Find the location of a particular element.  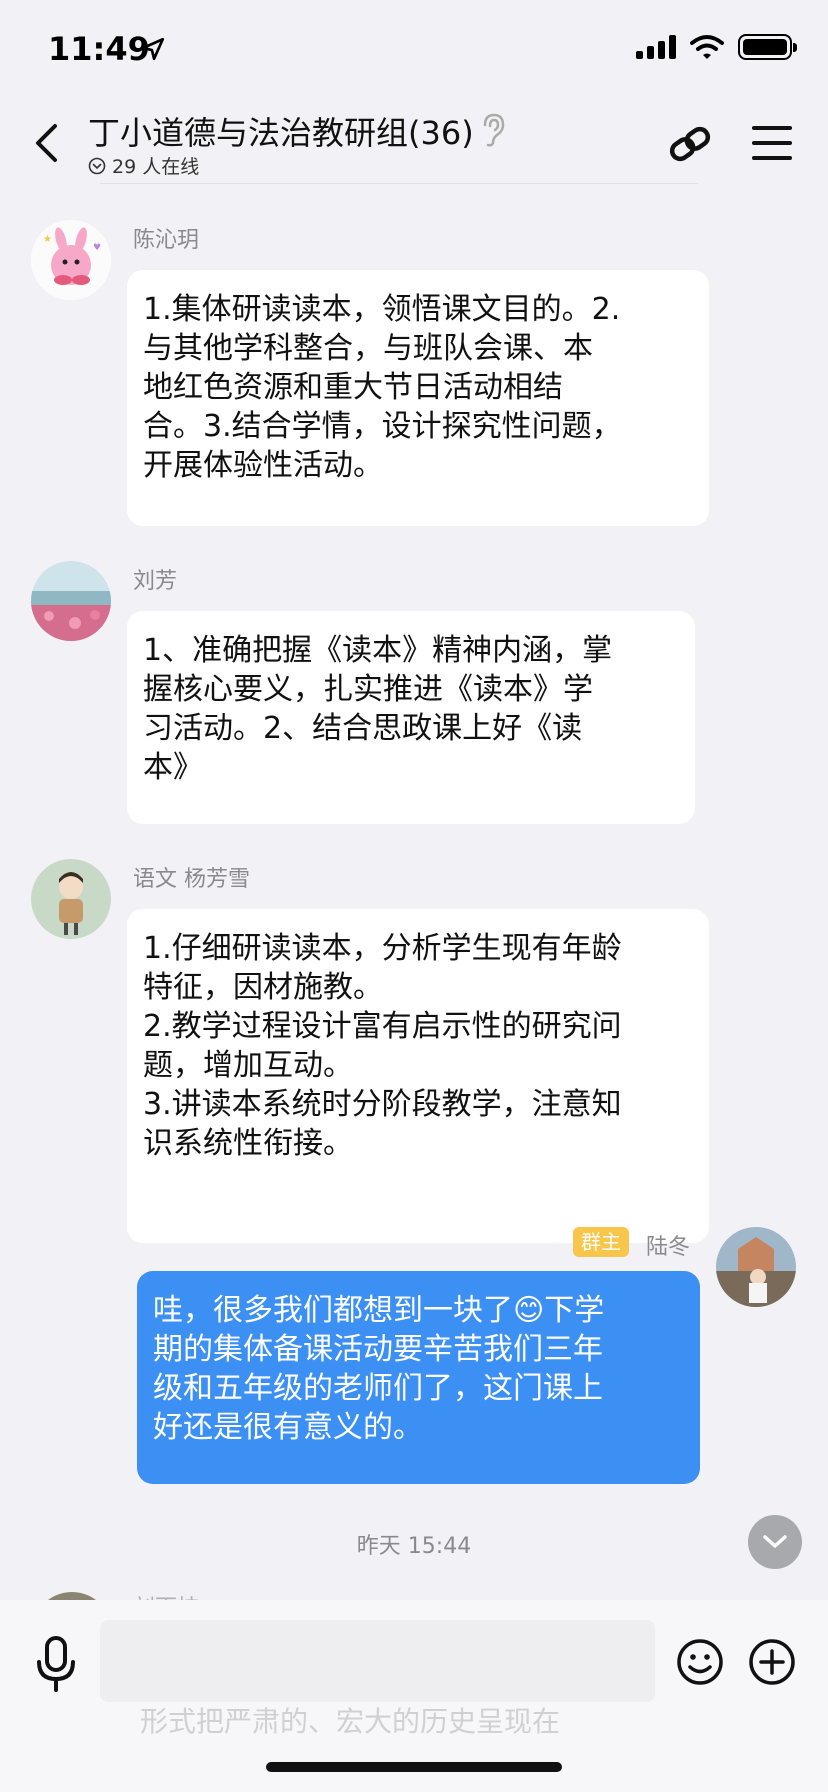

chat-header: 丁小道德与法治教研组(36) 29 人在线 is located at coordinates (414, 144).